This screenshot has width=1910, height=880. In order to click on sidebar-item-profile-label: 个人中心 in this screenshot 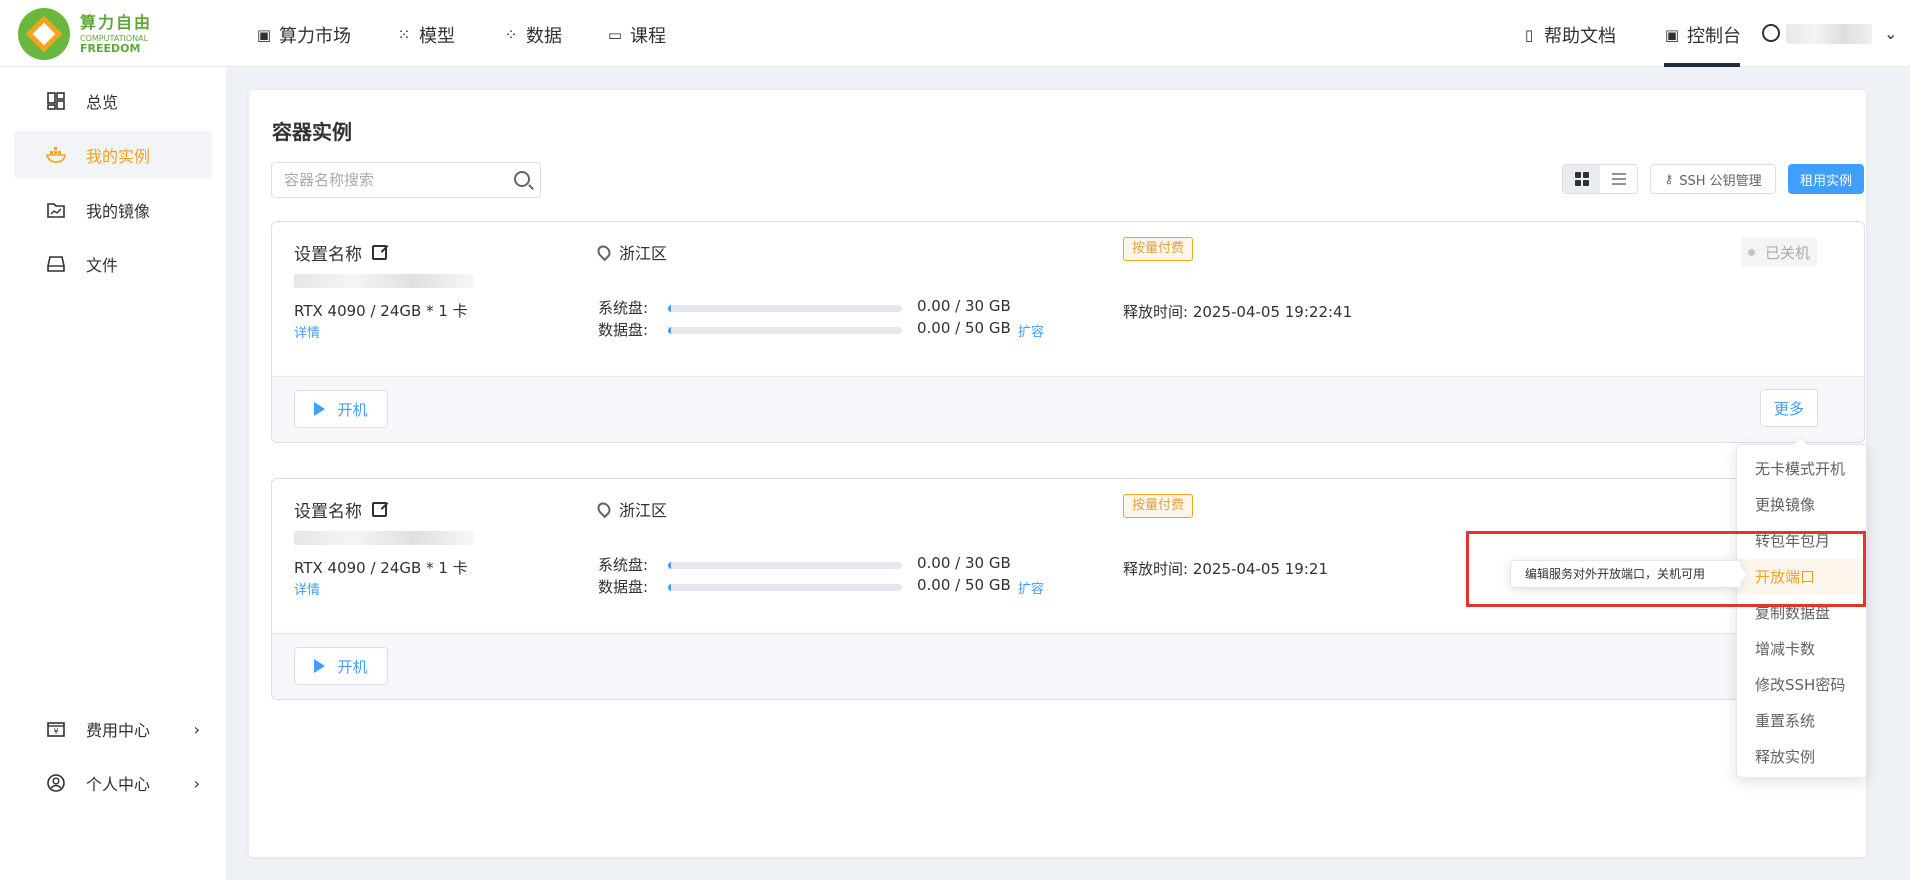, I will do `click(118, 784)`.